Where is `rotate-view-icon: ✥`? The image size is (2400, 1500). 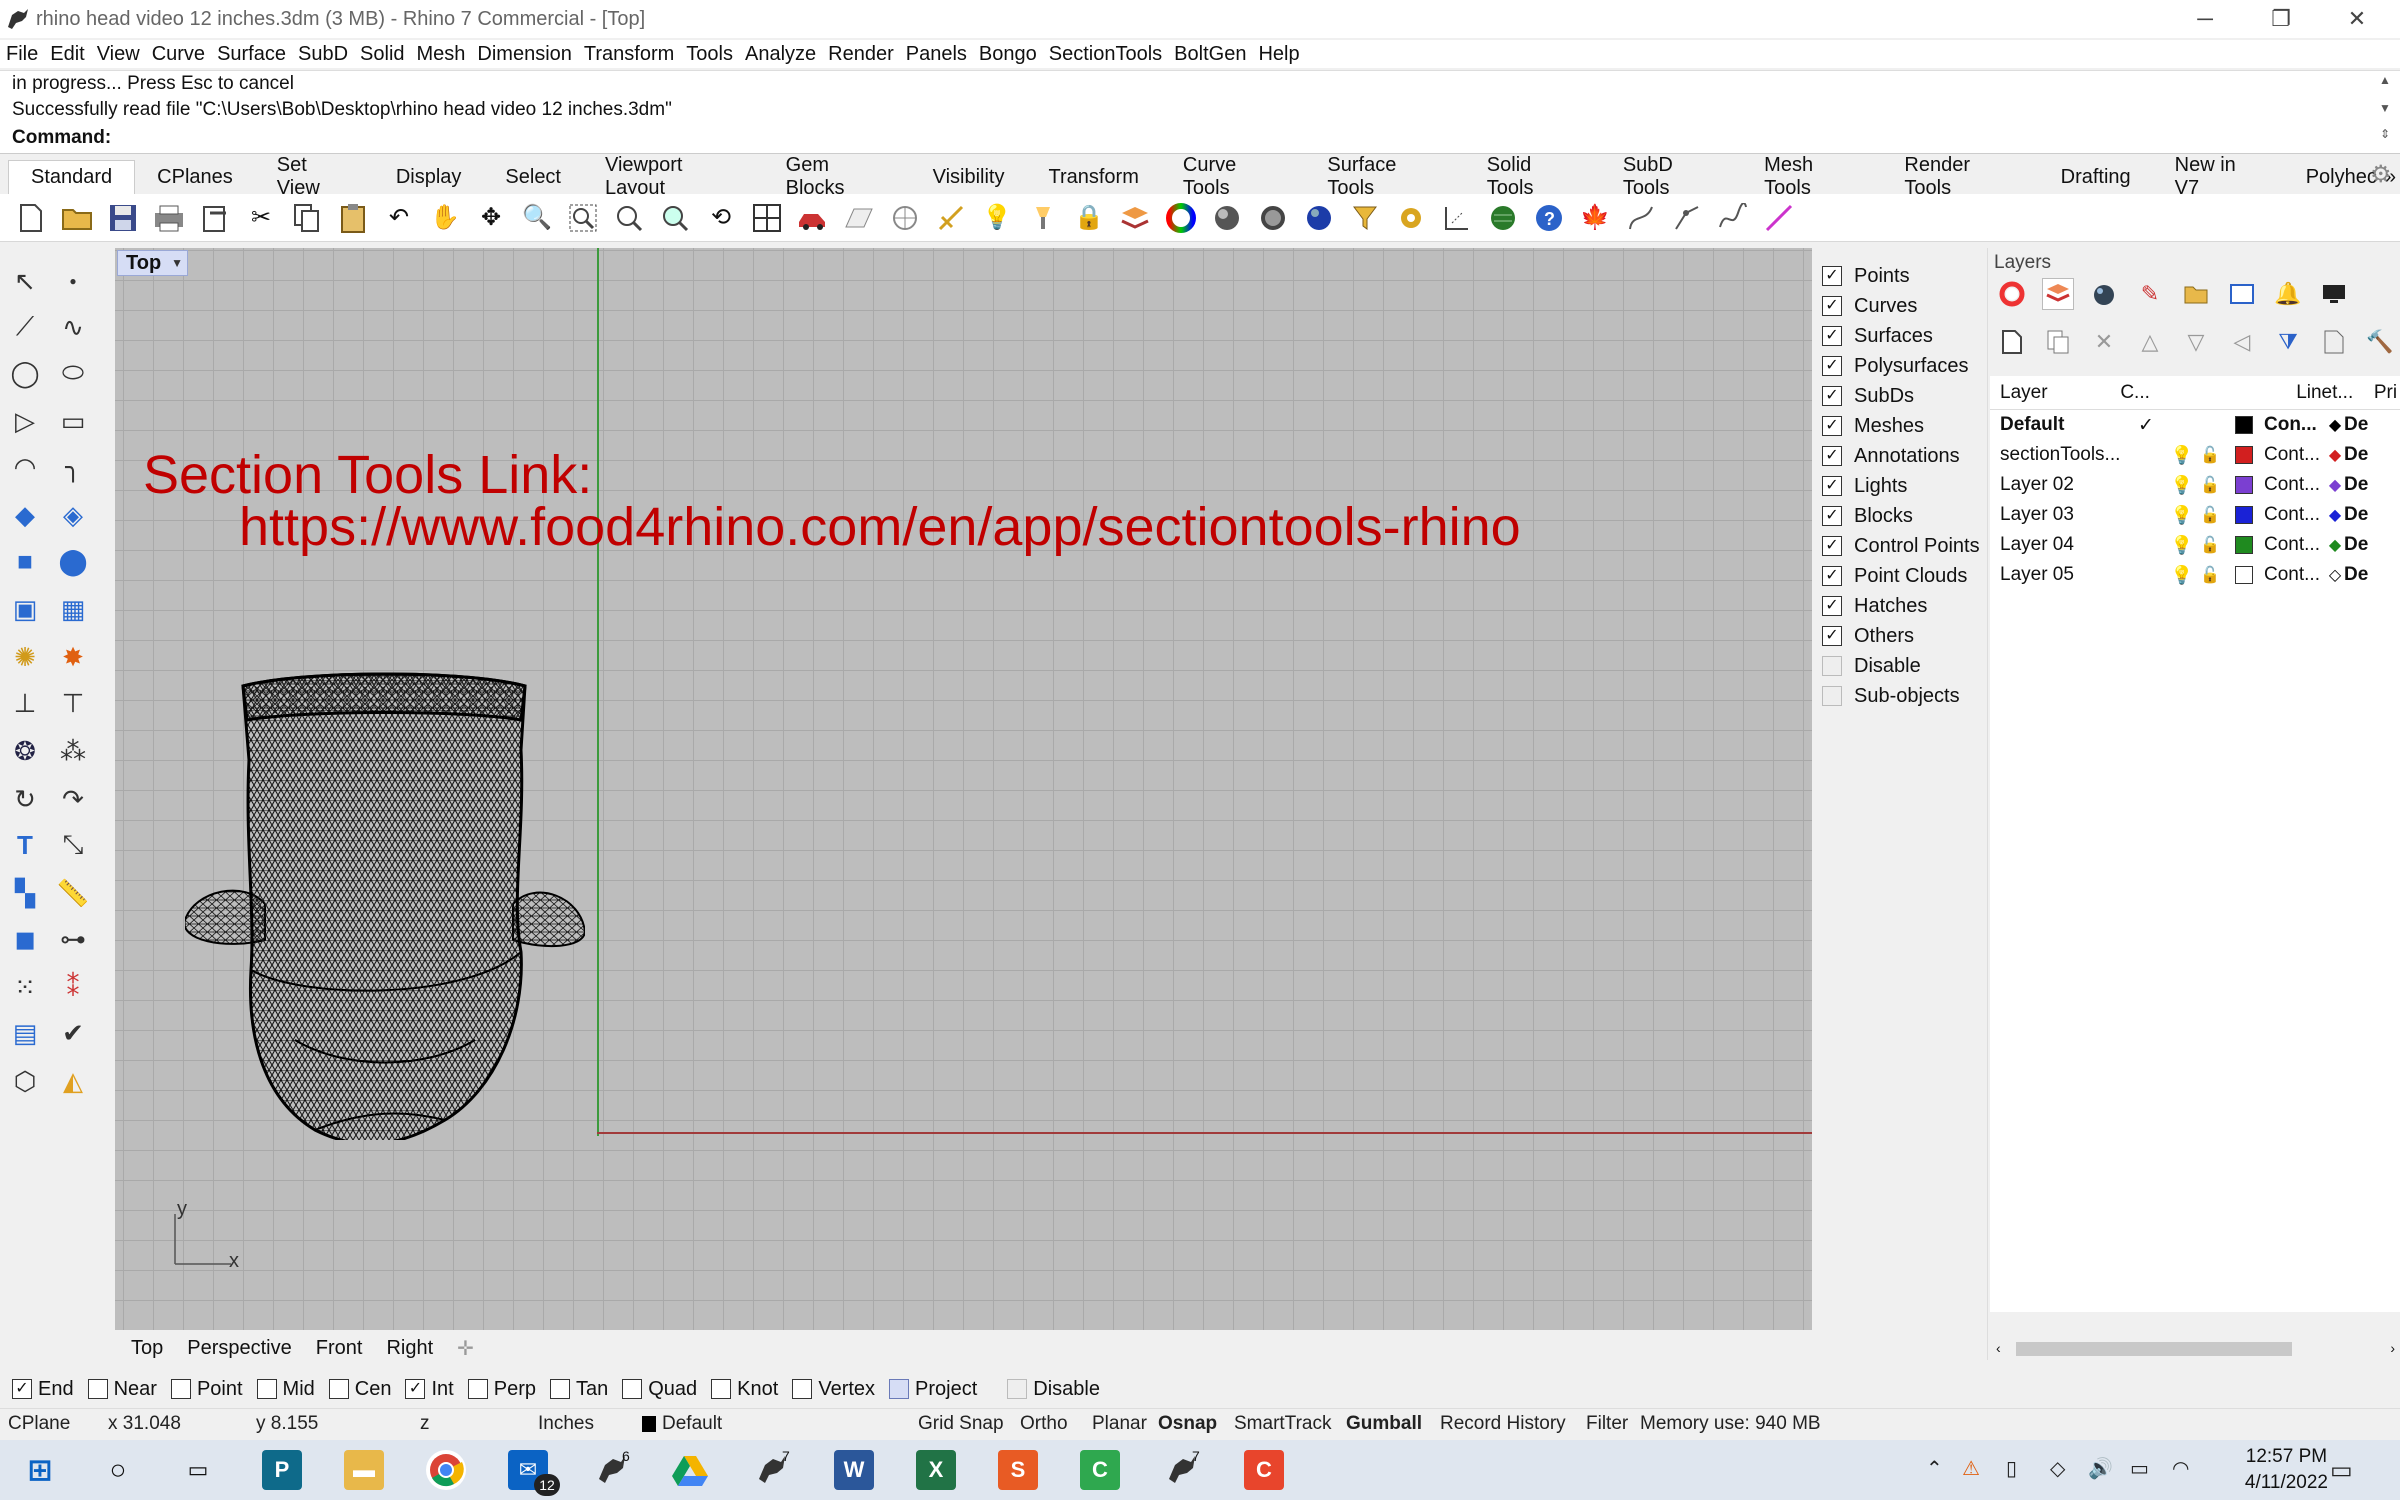
rotate-view-icon: ✥ is located at coordinates (491, 218).